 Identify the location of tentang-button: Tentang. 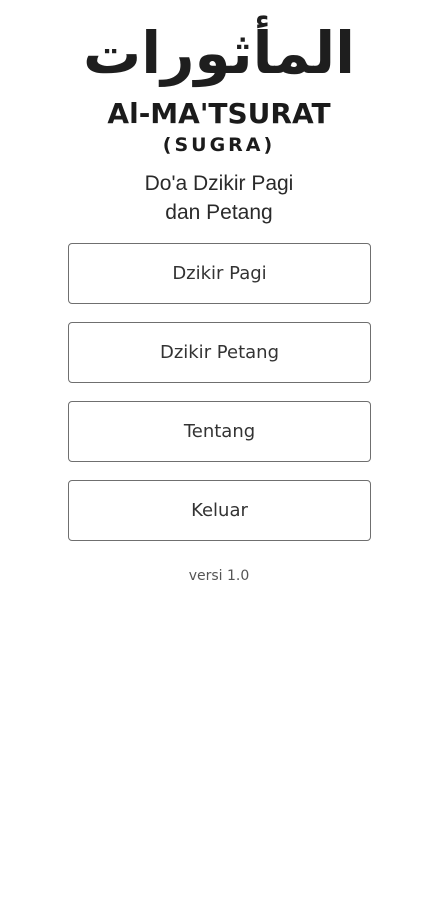
(219, 431).